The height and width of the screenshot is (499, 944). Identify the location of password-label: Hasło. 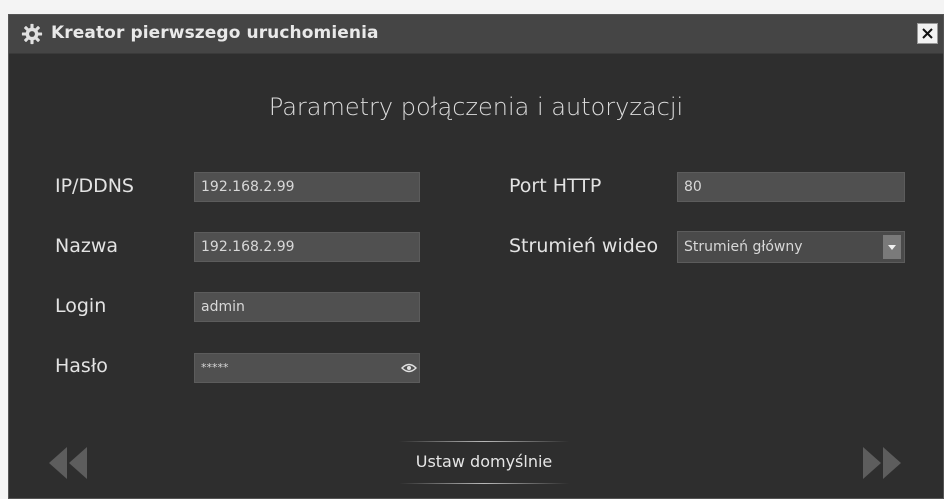
(81, 366).